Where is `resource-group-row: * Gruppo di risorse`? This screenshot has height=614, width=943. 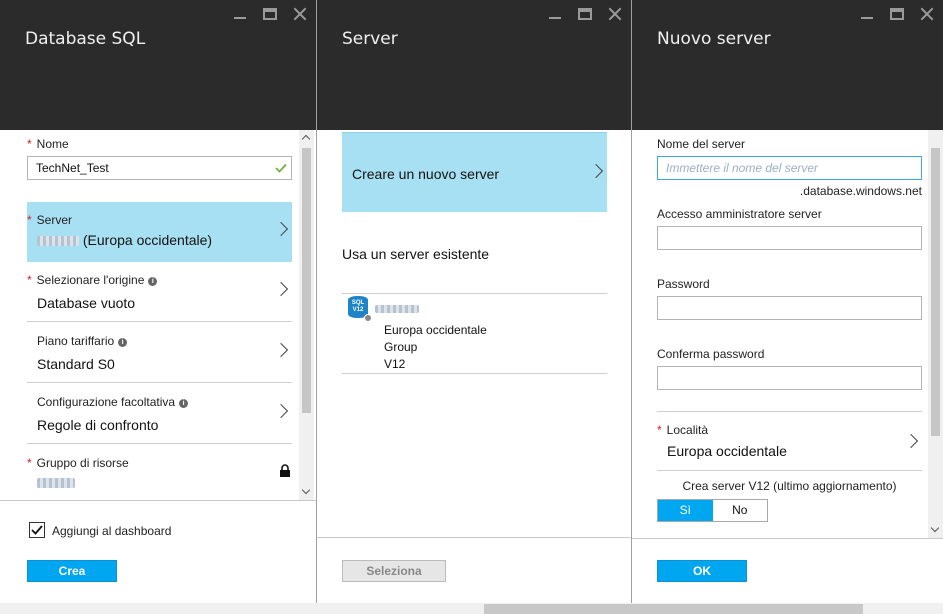 resource-group-row: * Gruppo di risorse is located at coordinates (159, 472).